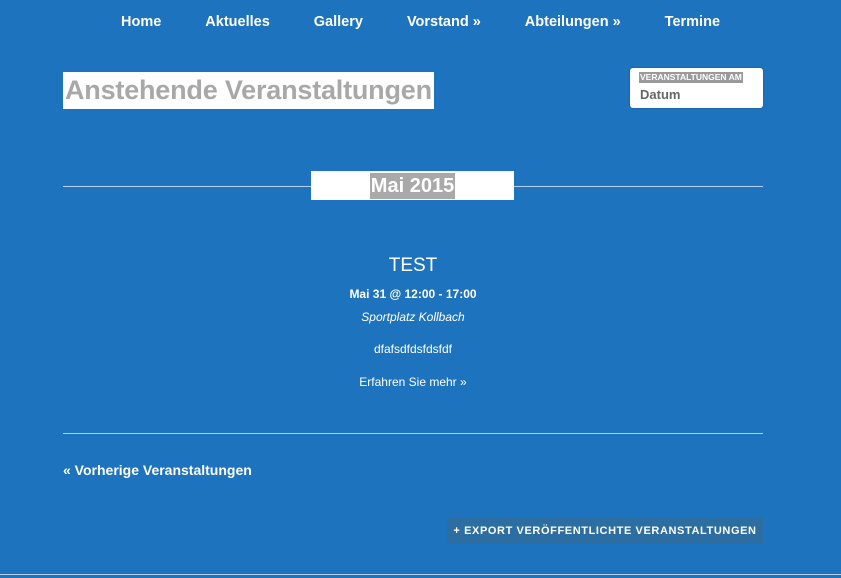 The height and width of the screenshot is (578, 841). Describe the element at coordinates (413, 266) in the screenshot. I see `event-title: TEST` at that location.